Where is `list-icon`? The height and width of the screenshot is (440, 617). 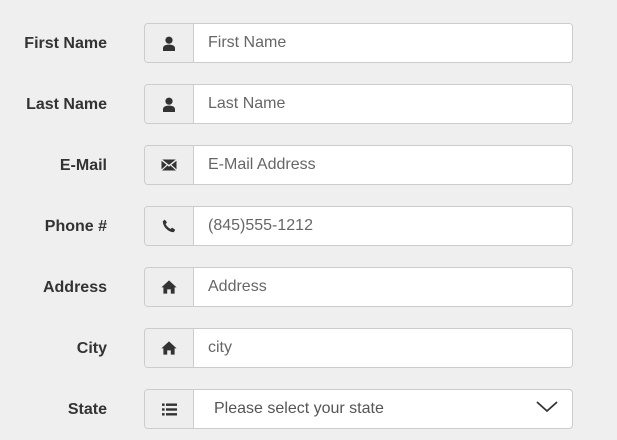
list-icon is located at coordinates (169, 409).